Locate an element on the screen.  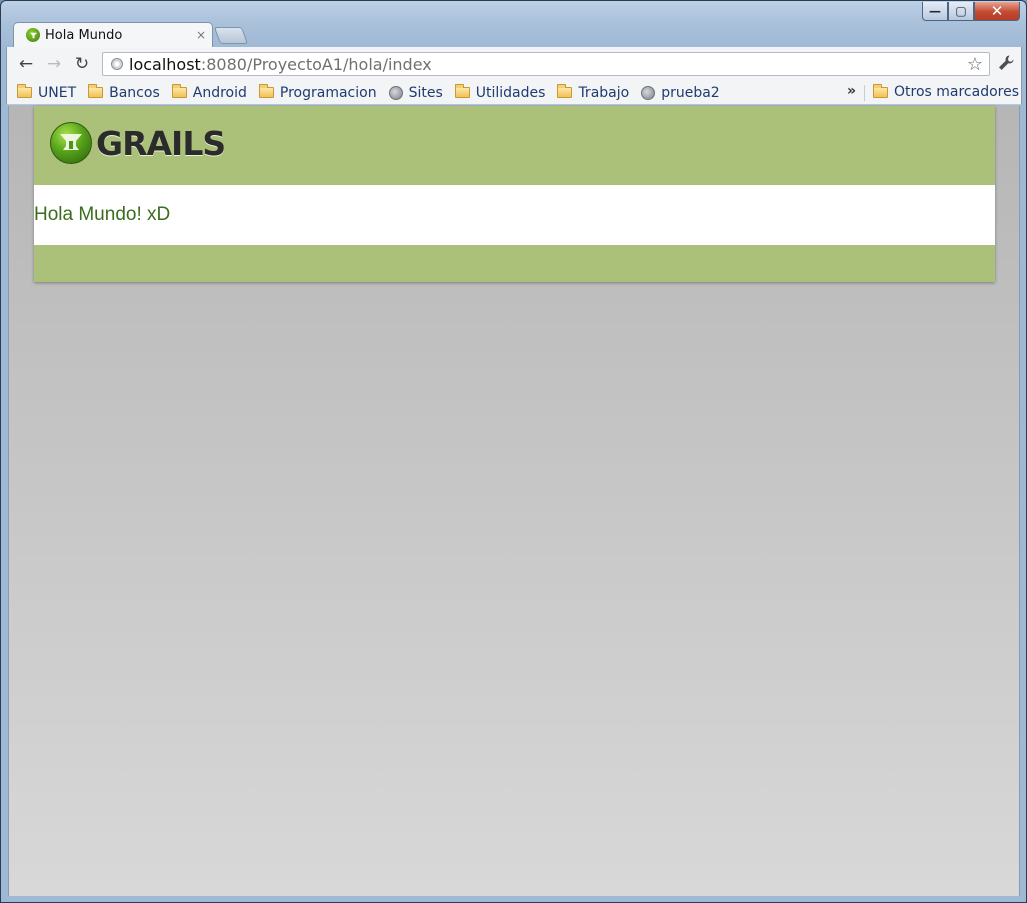
bookmarks-overflow-chevron-icon: » is located at coordinates (851, 91).